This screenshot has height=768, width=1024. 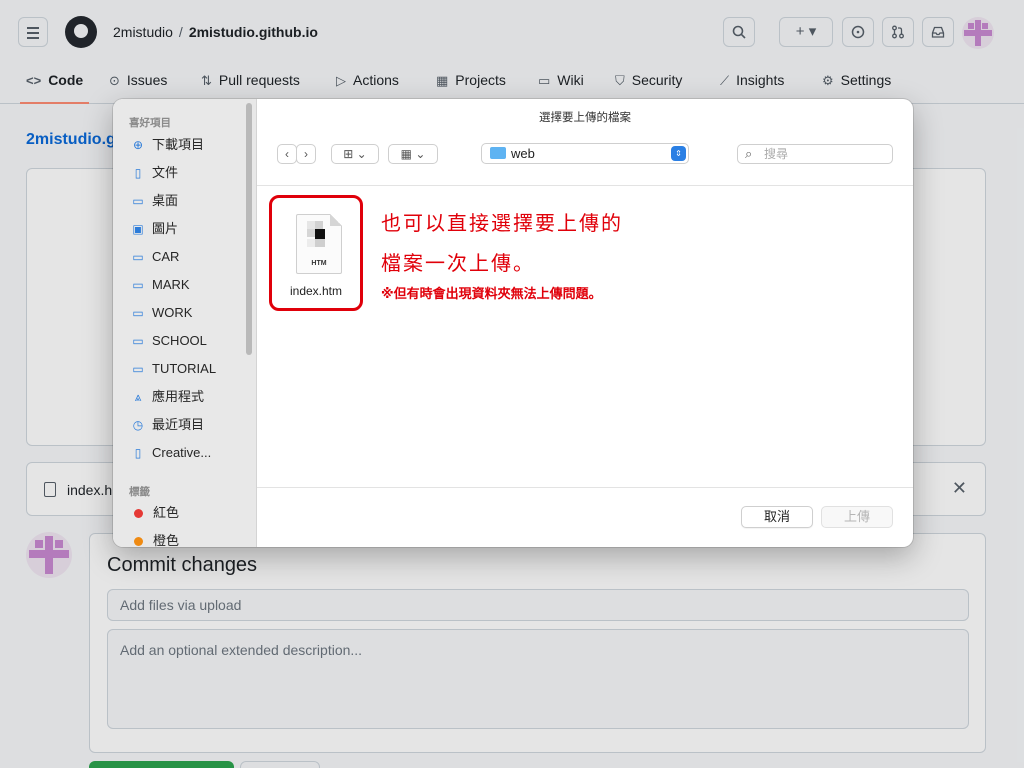 I want to click on toolbar-divider, so click(x=585, y=185).